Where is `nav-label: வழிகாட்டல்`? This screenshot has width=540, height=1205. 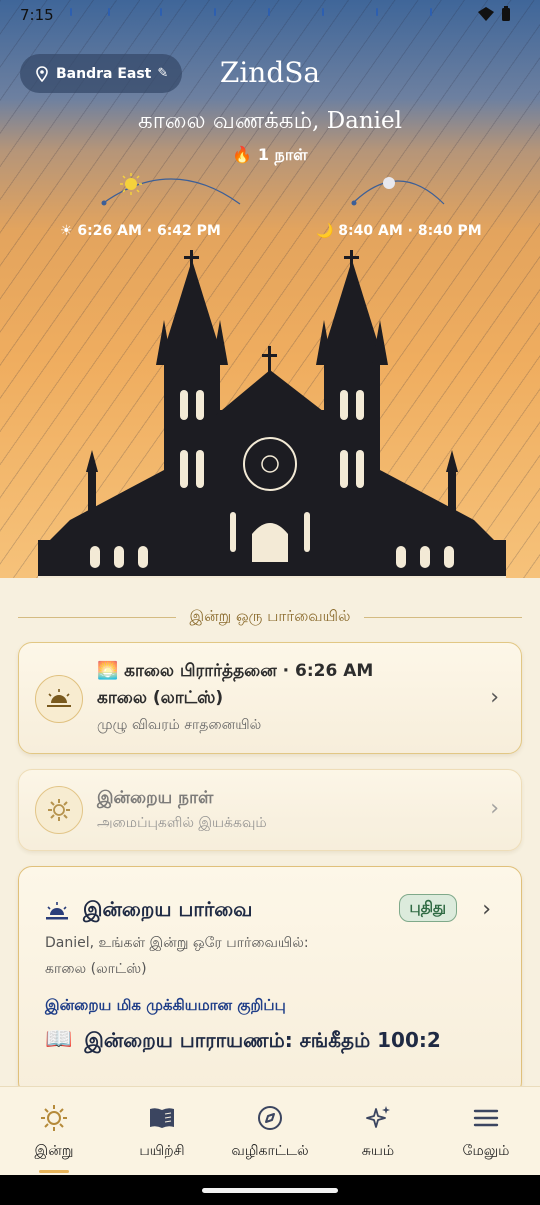
nav-label: வழிகாட்டல் is located at coordinates (270, 1151).